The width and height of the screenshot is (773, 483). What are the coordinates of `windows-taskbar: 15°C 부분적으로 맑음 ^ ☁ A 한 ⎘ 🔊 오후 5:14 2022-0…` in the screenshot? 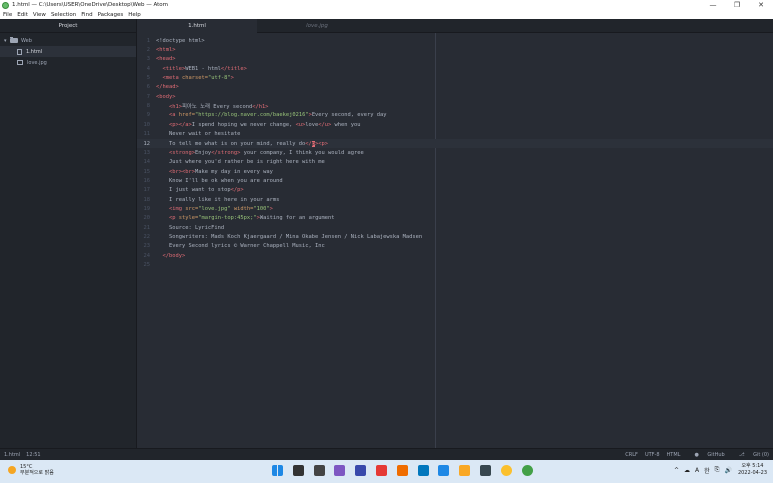 It's located at (386, 471).